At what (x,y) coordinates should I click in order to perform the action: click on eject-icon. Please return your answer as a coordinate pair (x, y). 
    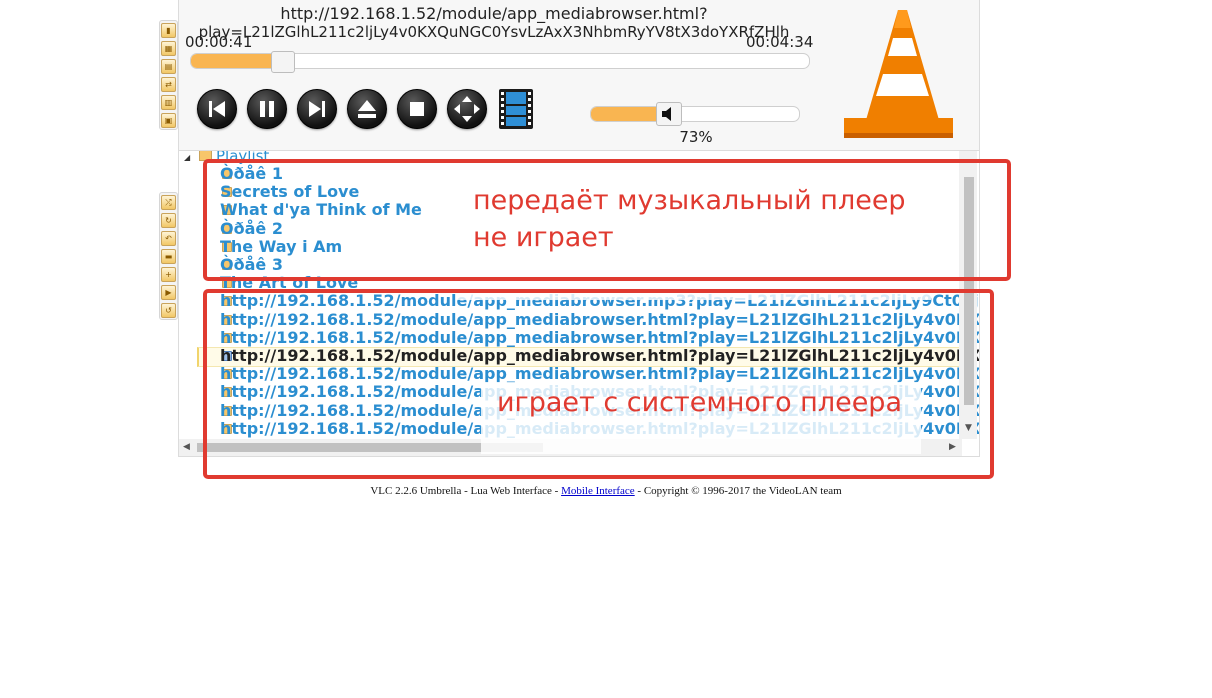
    Looking at the image, I should click on (367, 109).